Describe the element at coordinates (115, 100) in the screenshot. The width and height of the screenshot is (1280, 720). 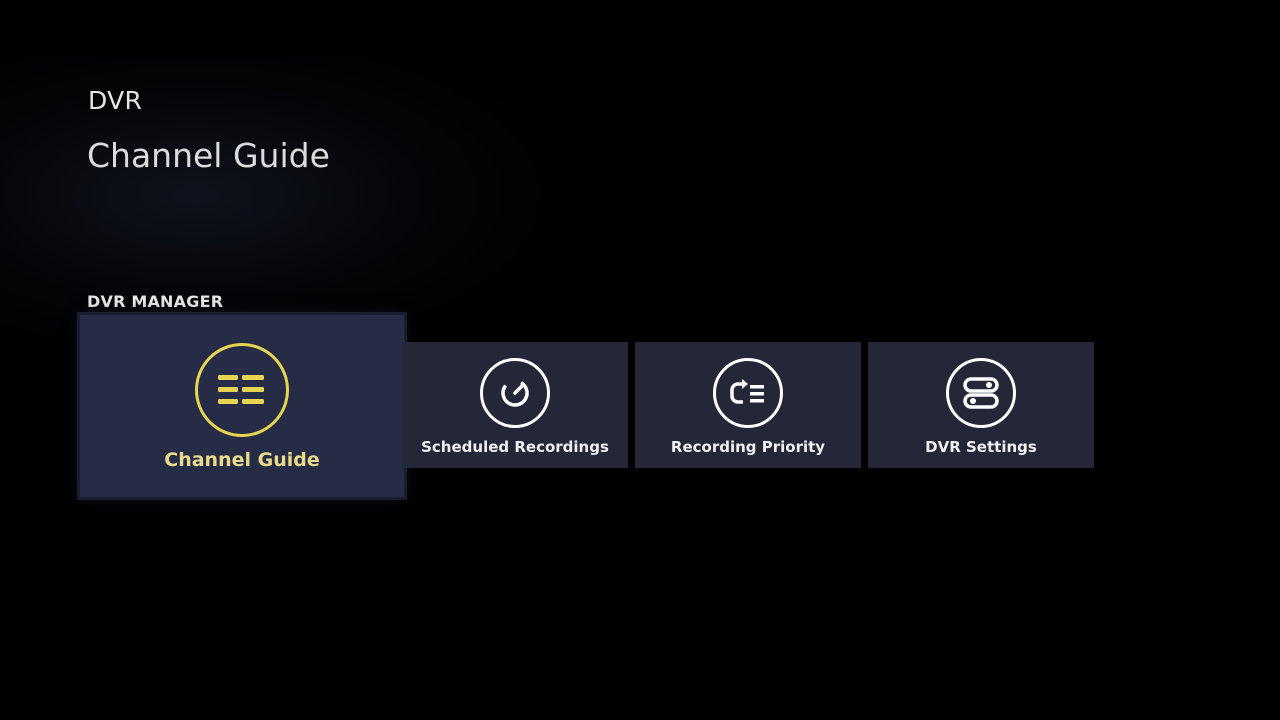
I see `breadcrumb: DVR` at that location.